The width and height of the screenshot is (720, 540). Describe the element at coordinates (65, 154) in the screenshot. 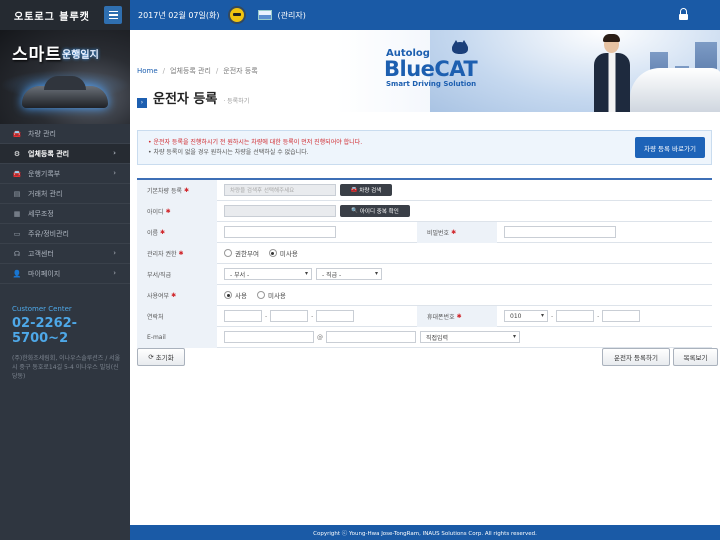

I see `sidebar-item-company: ⚙ 업체등록 관리 ›` at that location.